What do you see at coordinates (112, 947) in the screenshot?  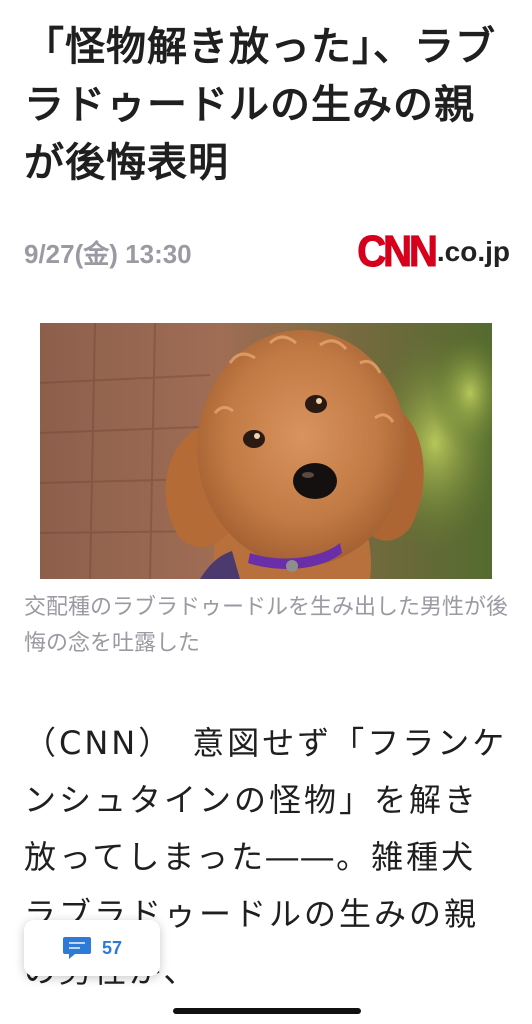 I see `comment-count: 57` at bounding box center [112, 947].